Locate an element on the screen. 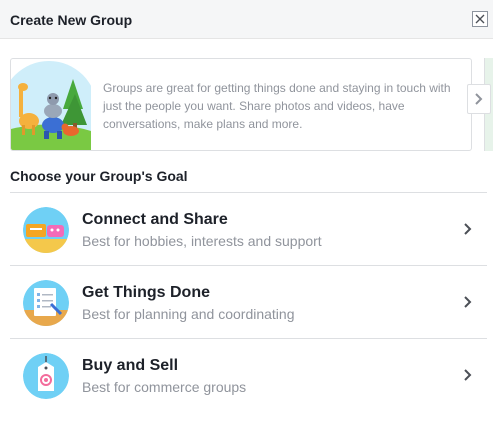 The width and height of the screenshot is (493, 421). close-button is located at coordinates (480, 19).